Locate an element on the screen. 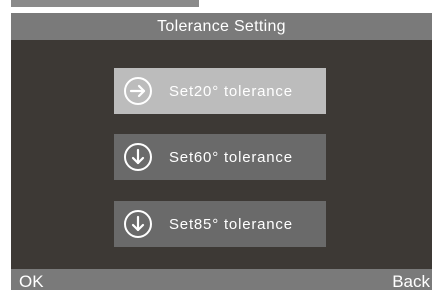 The image size is (433, 292). set-85-tolerance-label: Set85° tolerance is located at coordinates (231, 224).